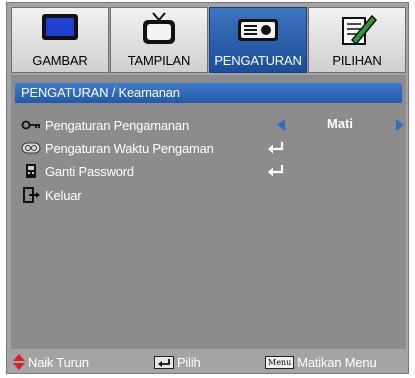 The height and width of the screenshot is (378, 415). Describe the element at coordinates (213, 171) in the screenshot. I see `menu-item-ganti-password: Ganti Password` at that location.